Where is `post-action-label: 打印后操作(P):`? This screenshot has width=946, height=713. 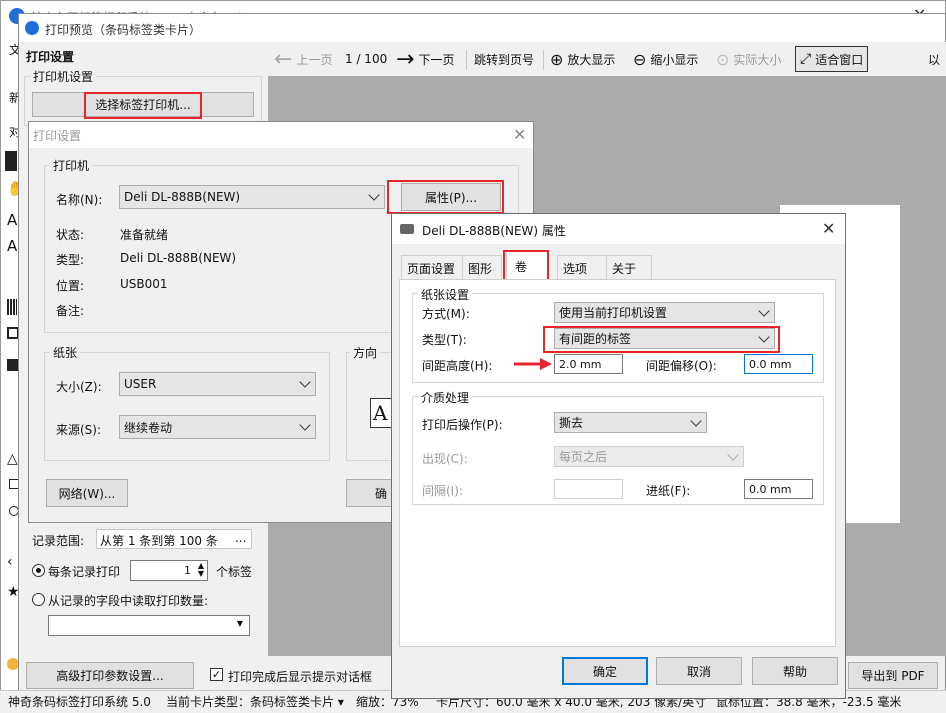
post-action-label: 打印后操作(P): is located at coordinates (462, 425).